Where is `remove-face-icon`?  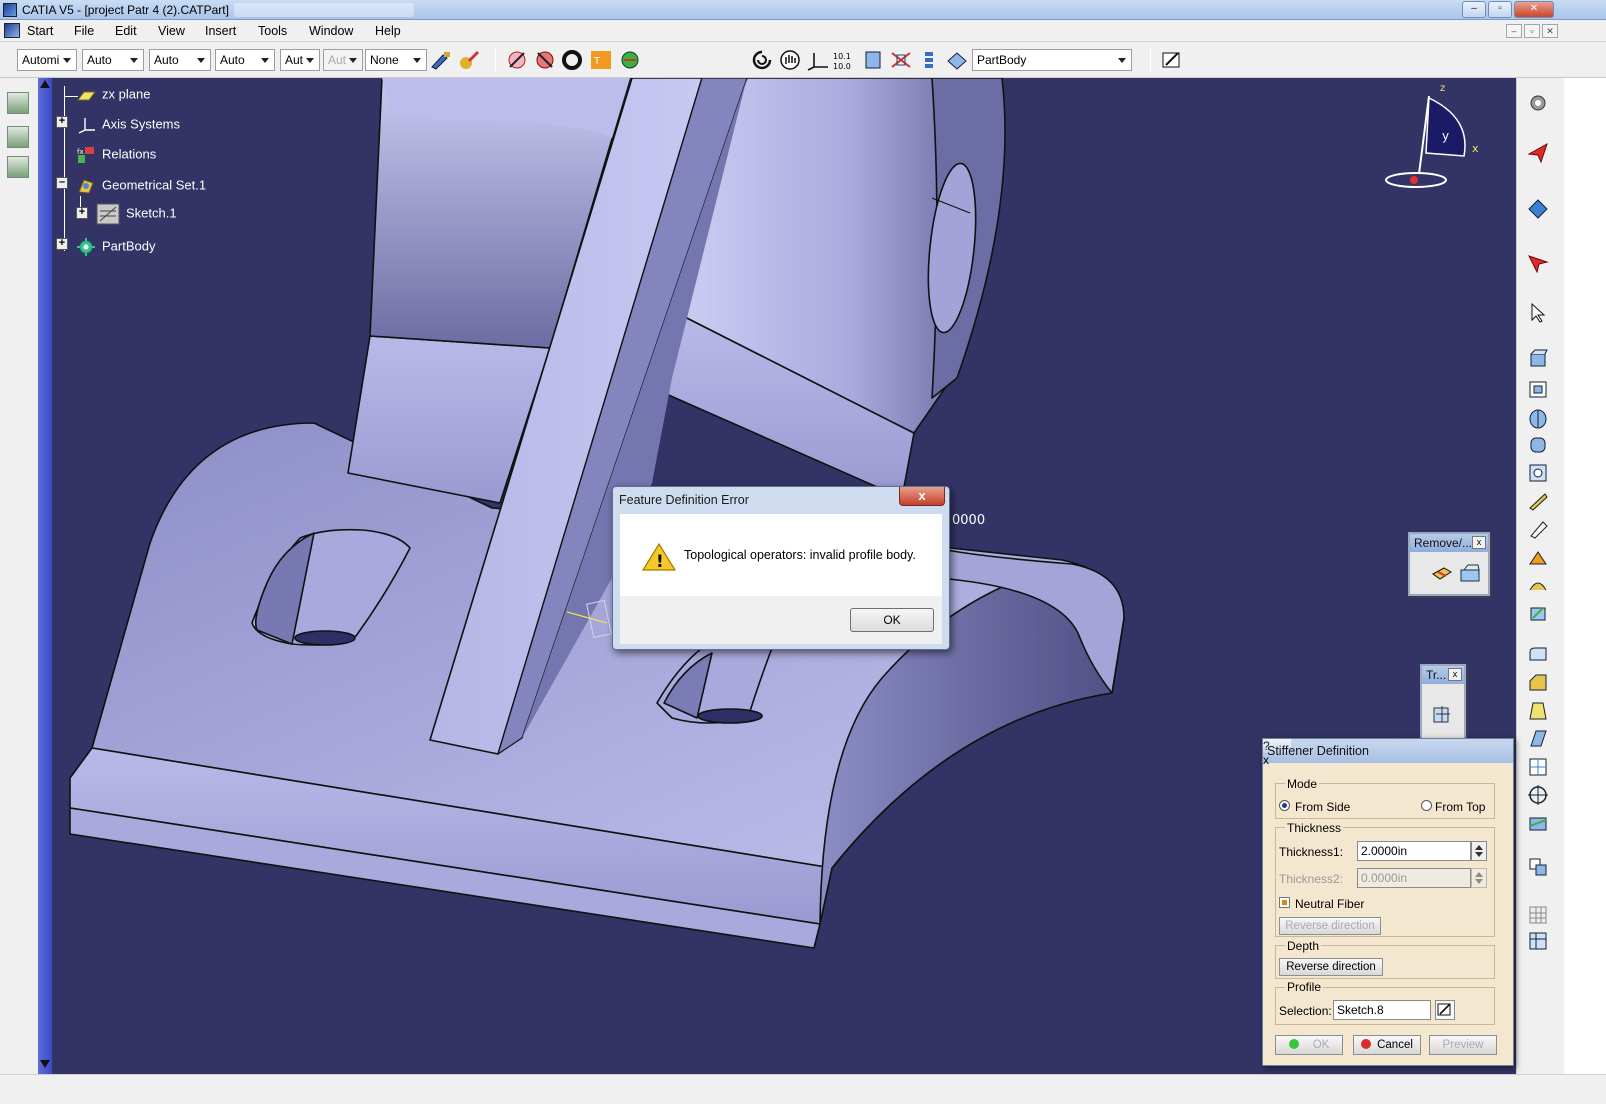 remove-face-icon is located at coordinates (1470, 573).